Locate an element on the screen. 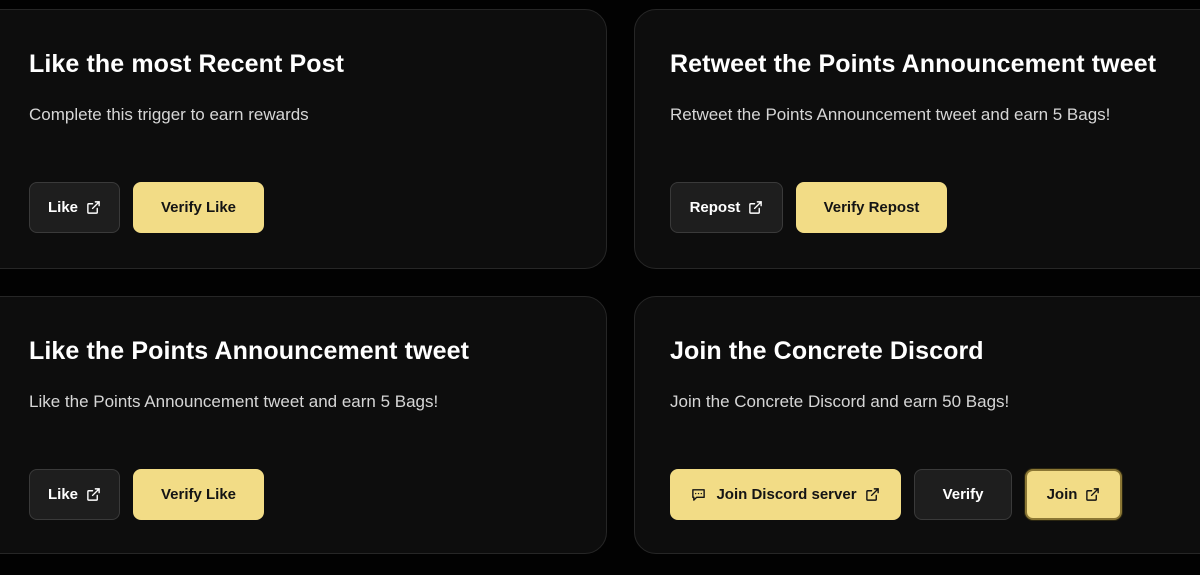 The width and height of the screenshot is (1200, 575). join-discord-server-label: Join Discord server is located at coordinates (786, 494).